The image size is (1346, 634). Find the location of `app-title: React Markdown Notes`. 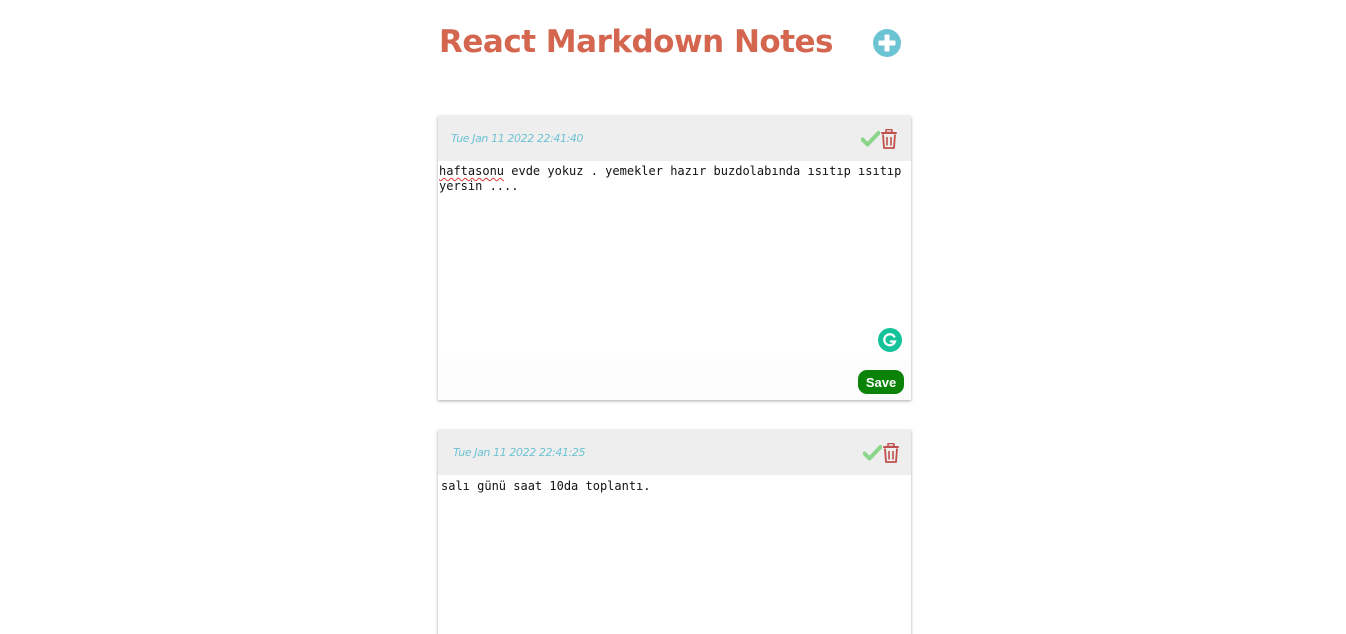

app-title: React Markdown Notes is located at coordinates (636, 42).